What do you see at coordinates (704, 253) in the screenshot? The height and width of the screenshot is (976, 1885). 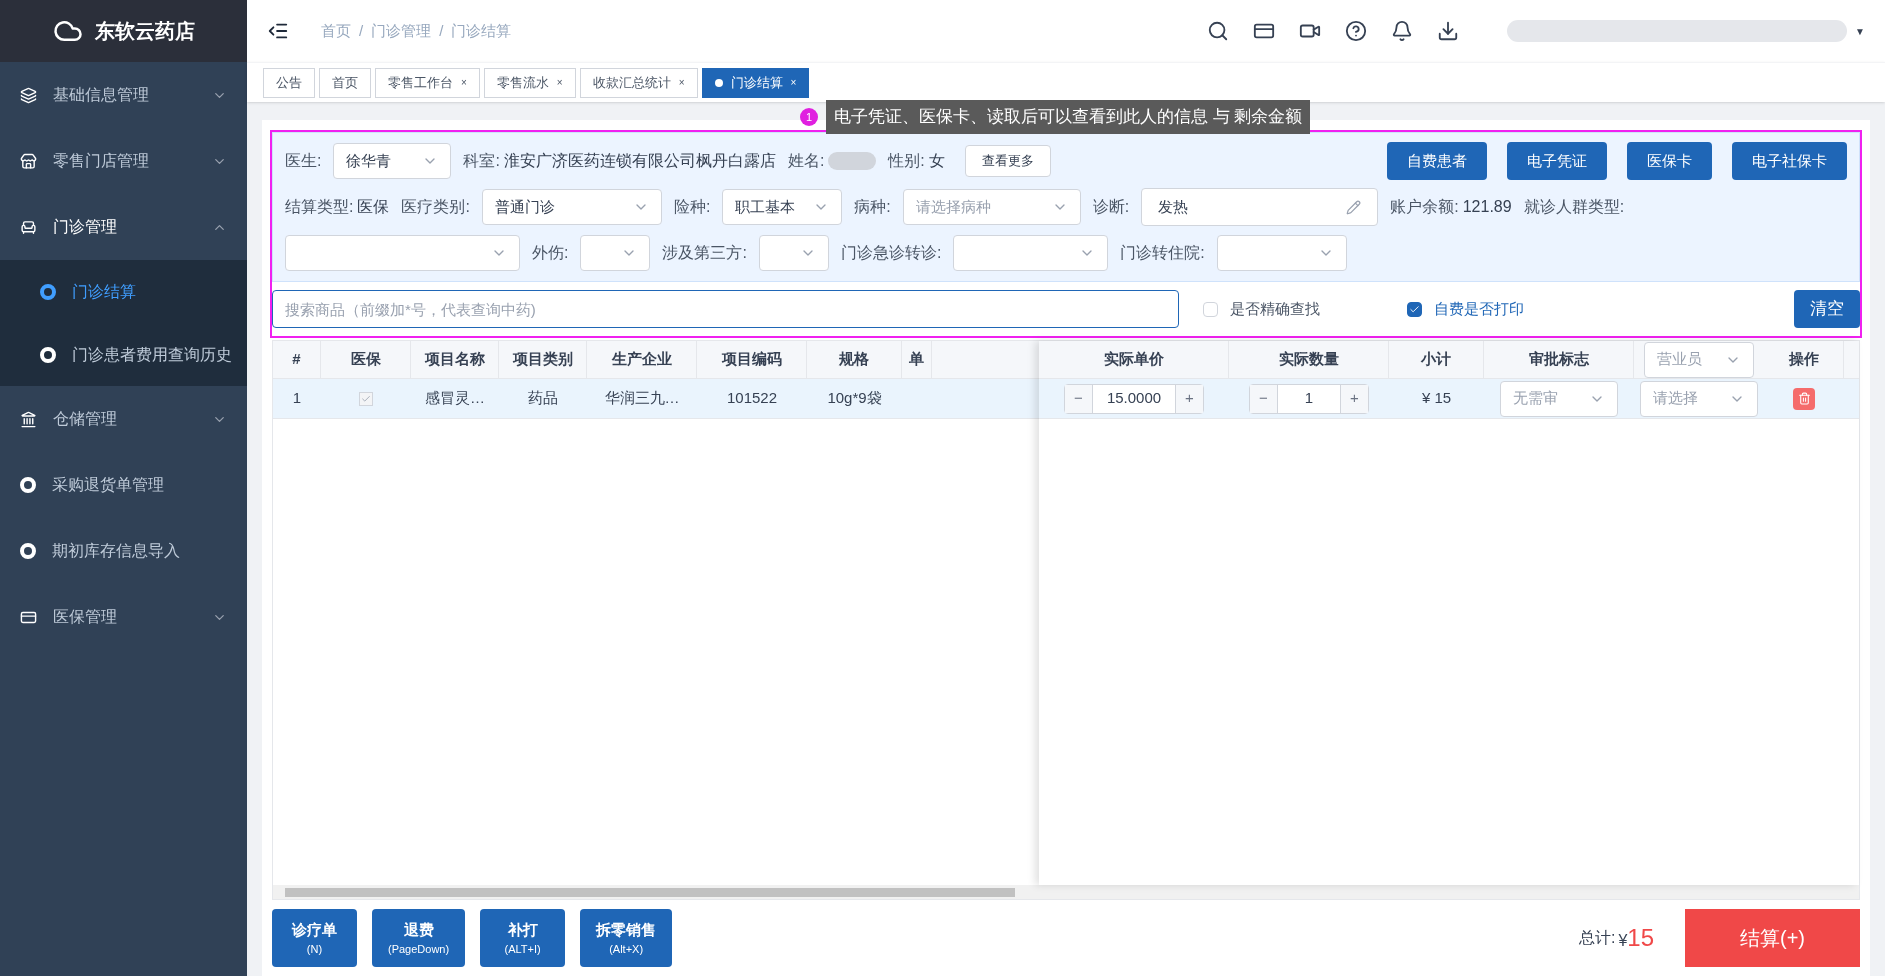 I see `field-label: 涉及第三方:` at bounding box center [704, 253].